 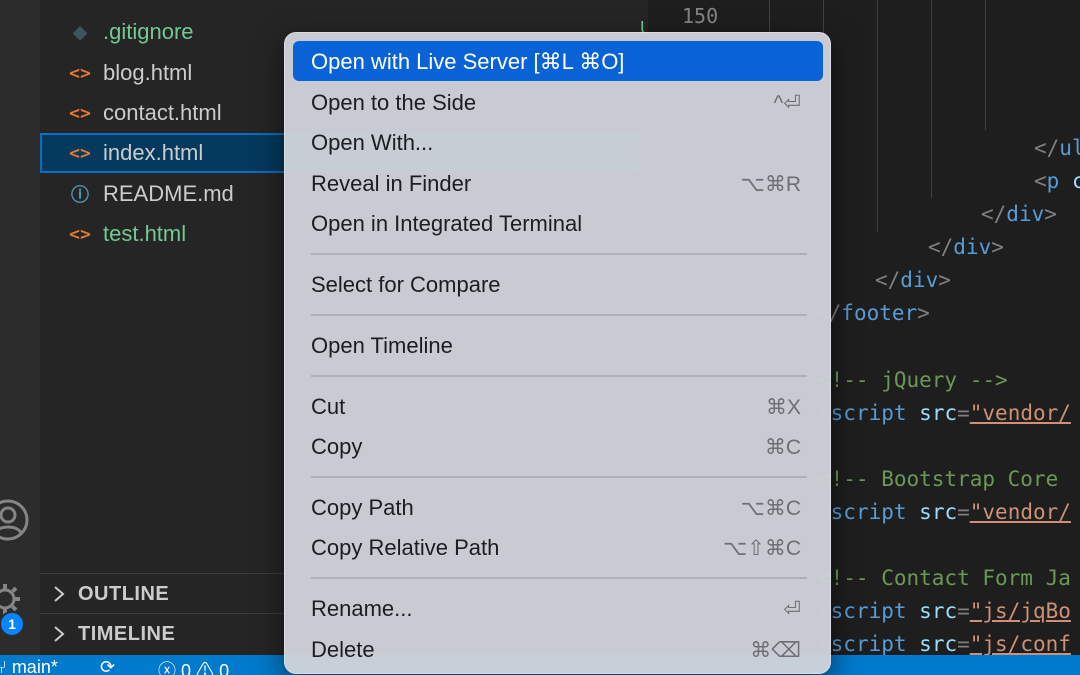 What do you see at coordinates (913, 380) in the screenshot?
I see `code-comment: <!-- jQuery -->` at bounding box center [913, 380].